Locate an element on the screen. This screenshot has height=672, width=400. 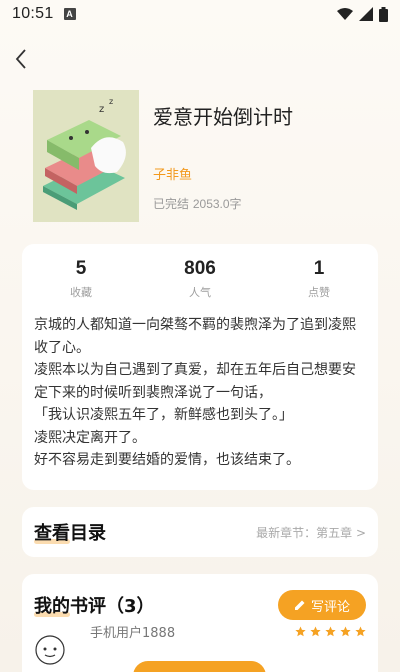
stat-likes: 1 点赞 is located at coordinates (319, 279).